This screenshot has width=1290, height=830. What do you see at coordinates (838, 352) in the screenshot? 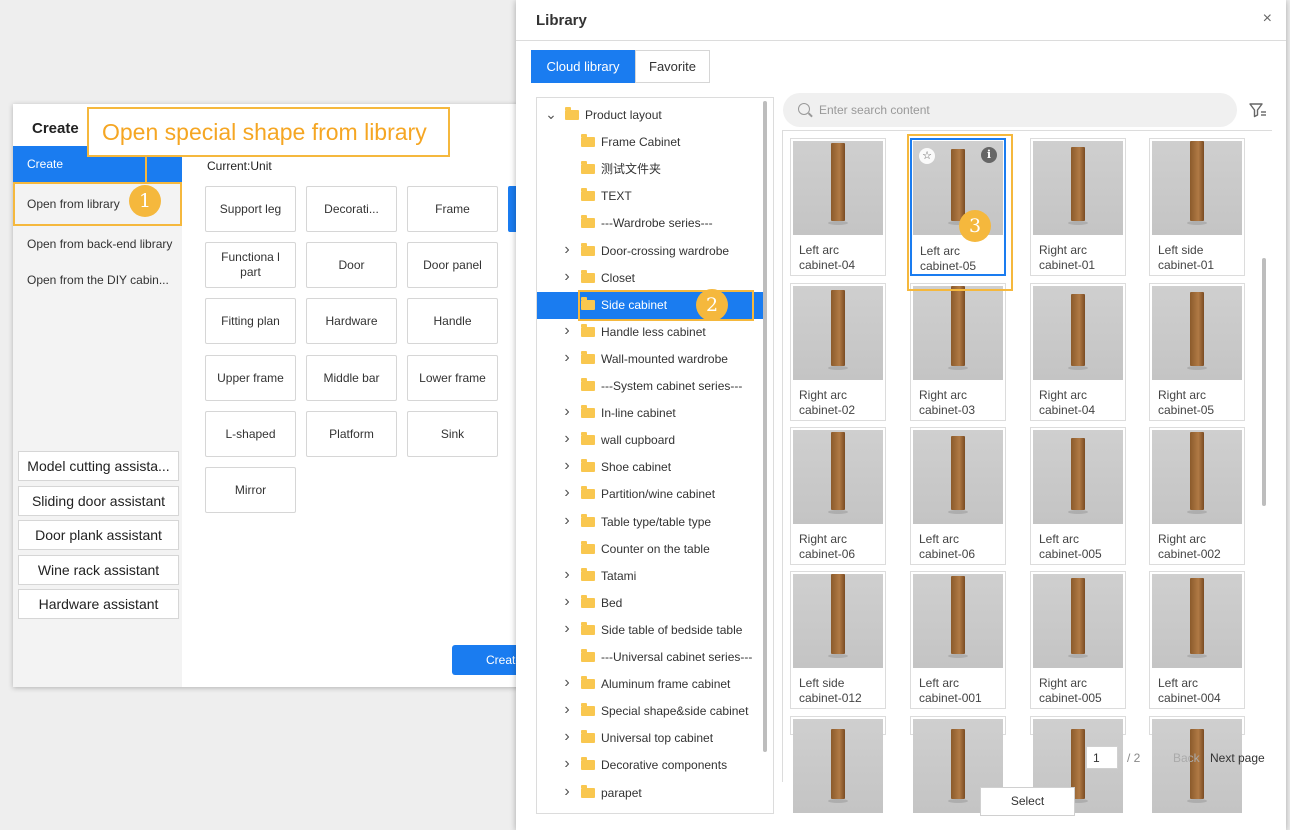
I see `library-item-card: Right arc cabinet-02` at bounding box center [838, 352].